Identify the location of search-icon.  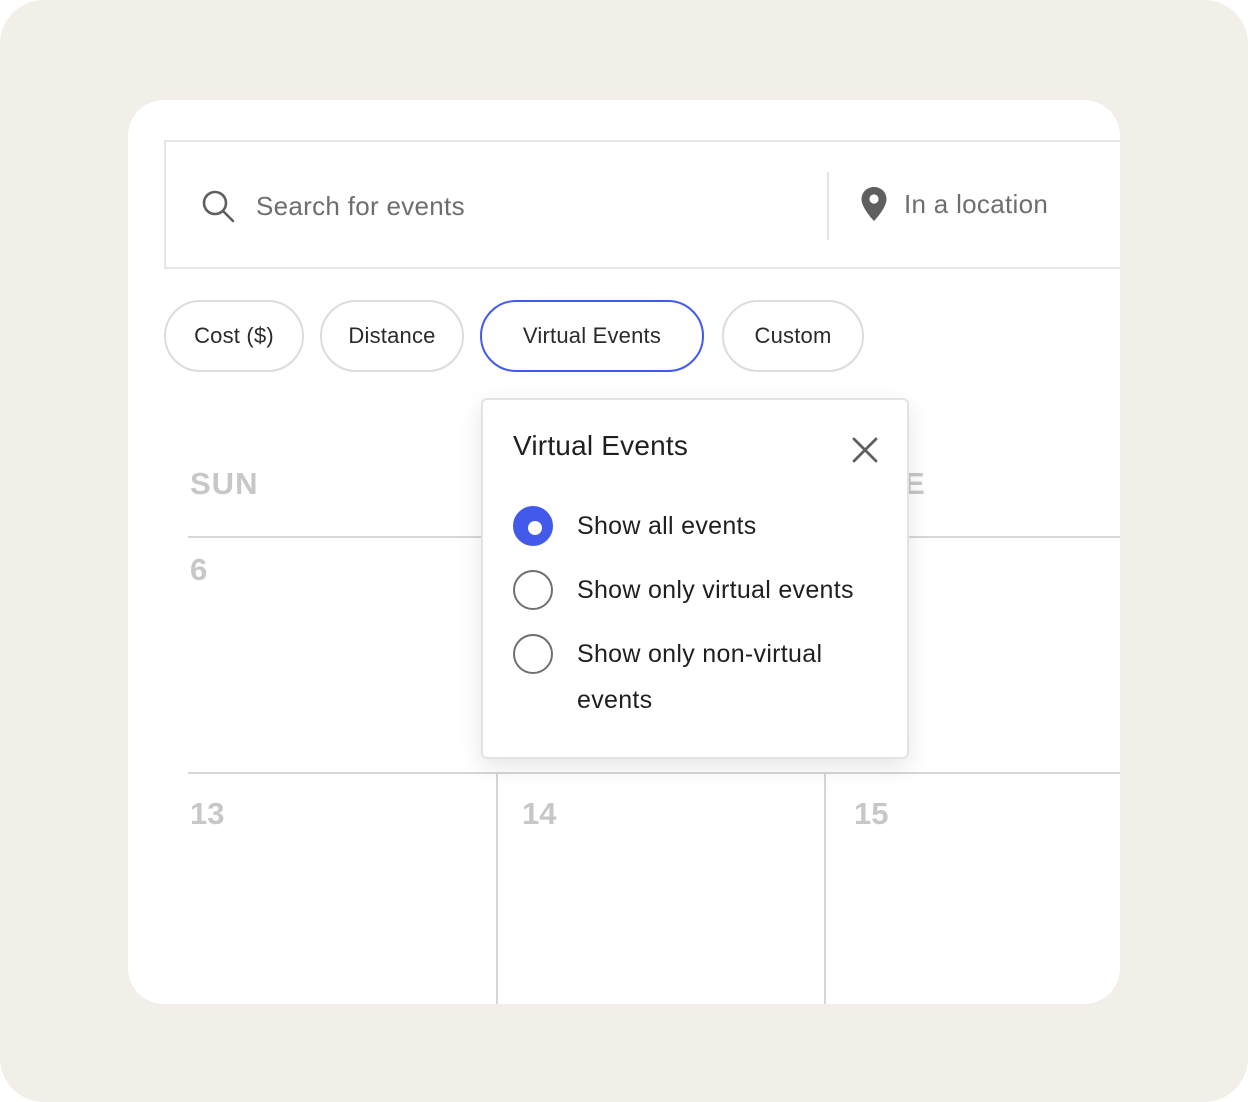
(218, 206).